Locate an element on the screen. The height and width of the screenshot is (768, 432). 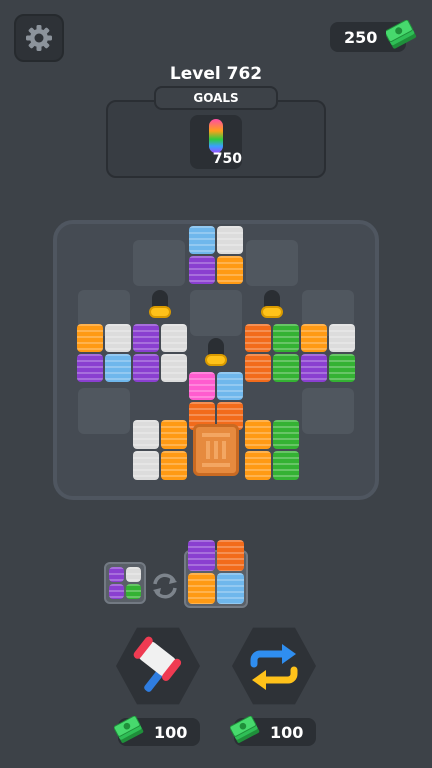
goal-item: 750 is located at coordinates (216, 142).